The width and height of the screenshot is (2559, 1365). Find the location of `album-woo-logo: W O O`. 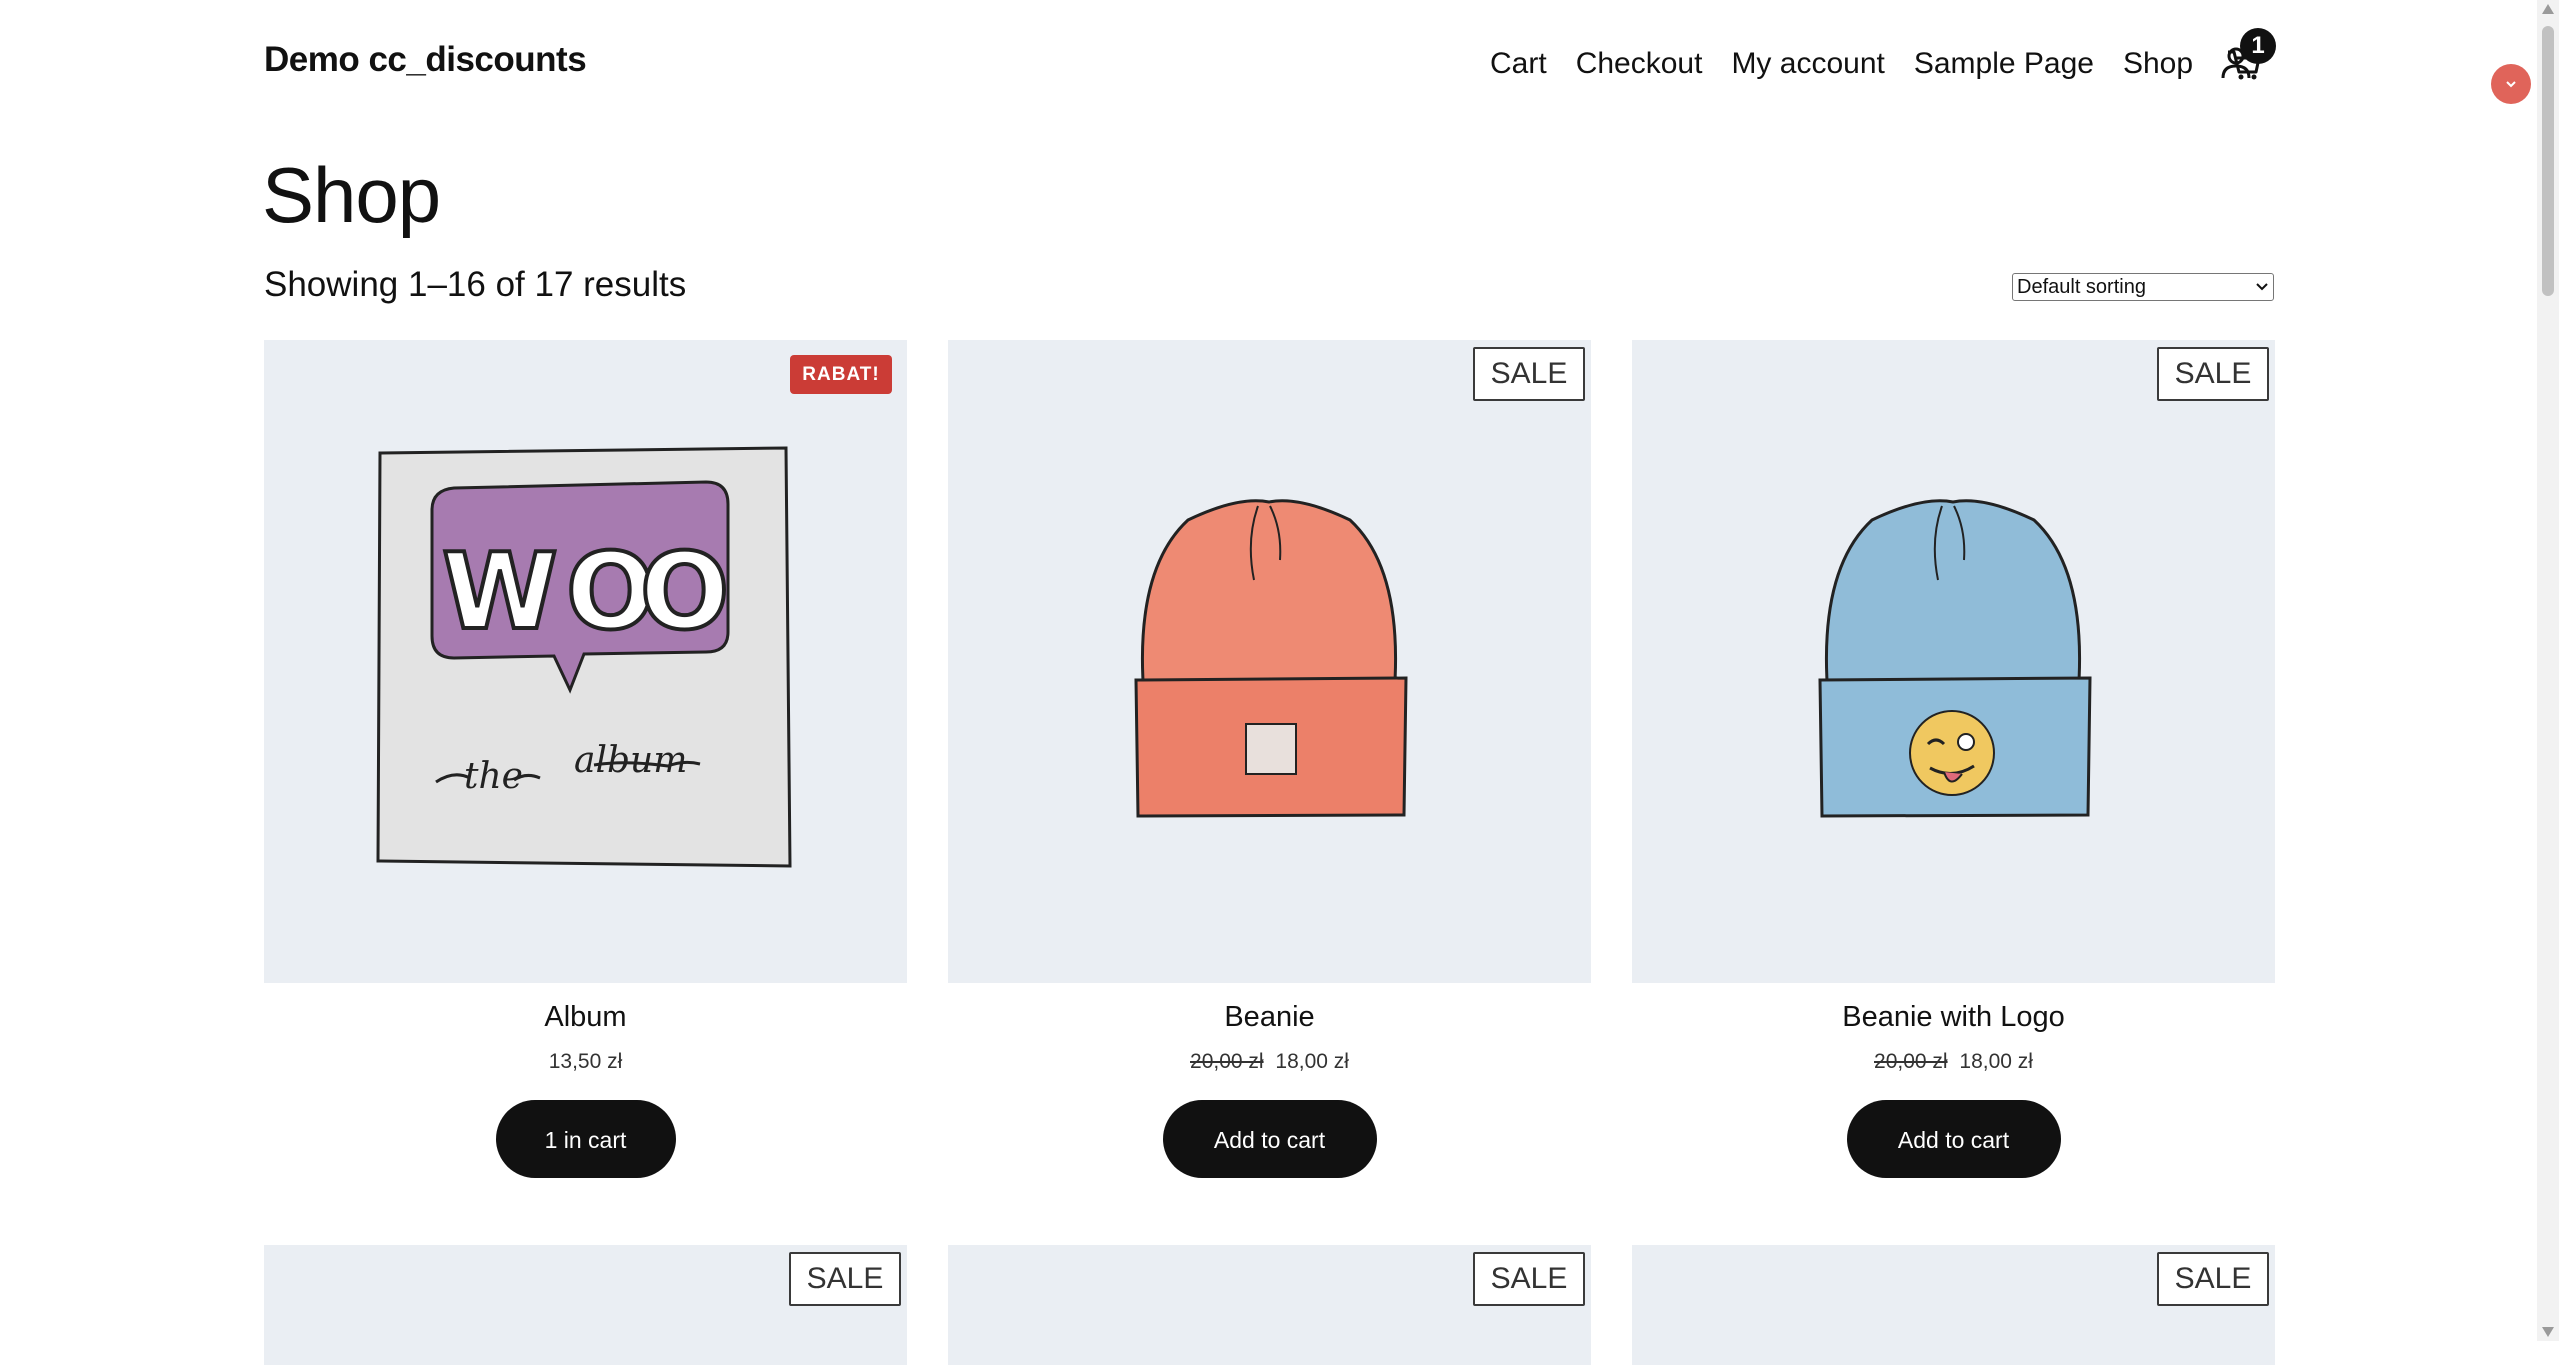

album-woo-logo: W O O is located at coordinates (585, 592).